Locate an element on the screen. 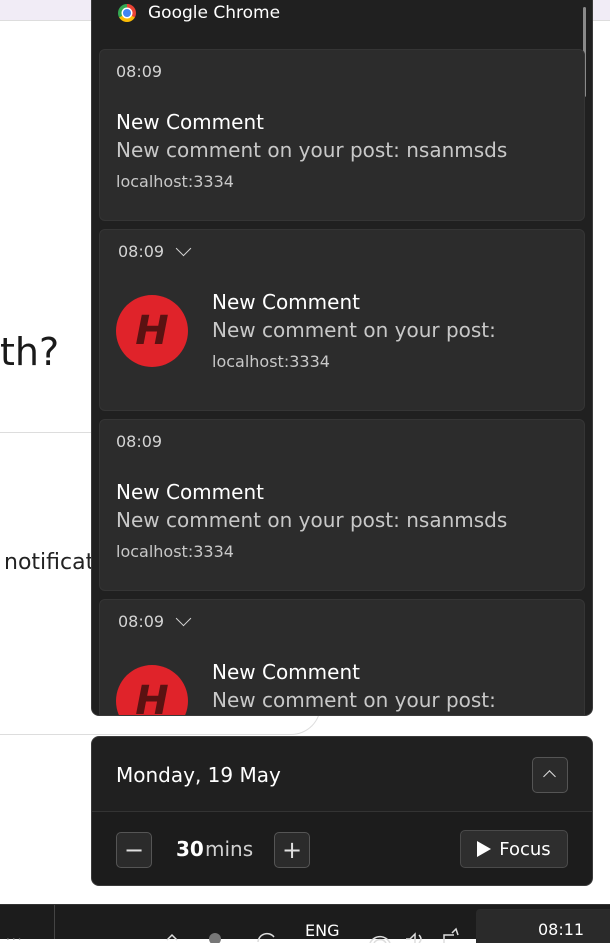 This screenshot has width=610, height=947. cloud-icon is located at coordinates (214, 936).